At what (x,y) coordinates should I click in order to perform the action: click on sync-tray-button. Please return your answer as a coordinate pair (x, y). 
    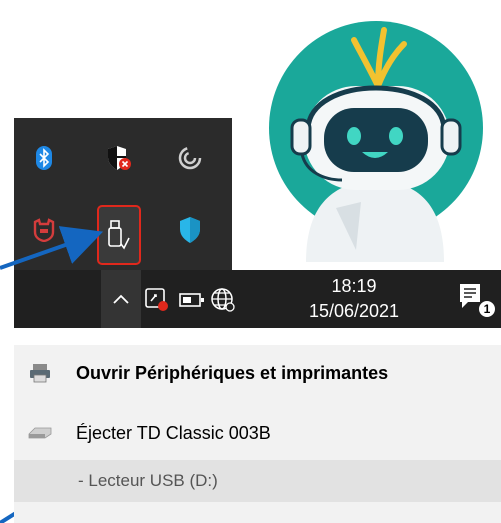
    Looking at the image, I should click on (190, 158).